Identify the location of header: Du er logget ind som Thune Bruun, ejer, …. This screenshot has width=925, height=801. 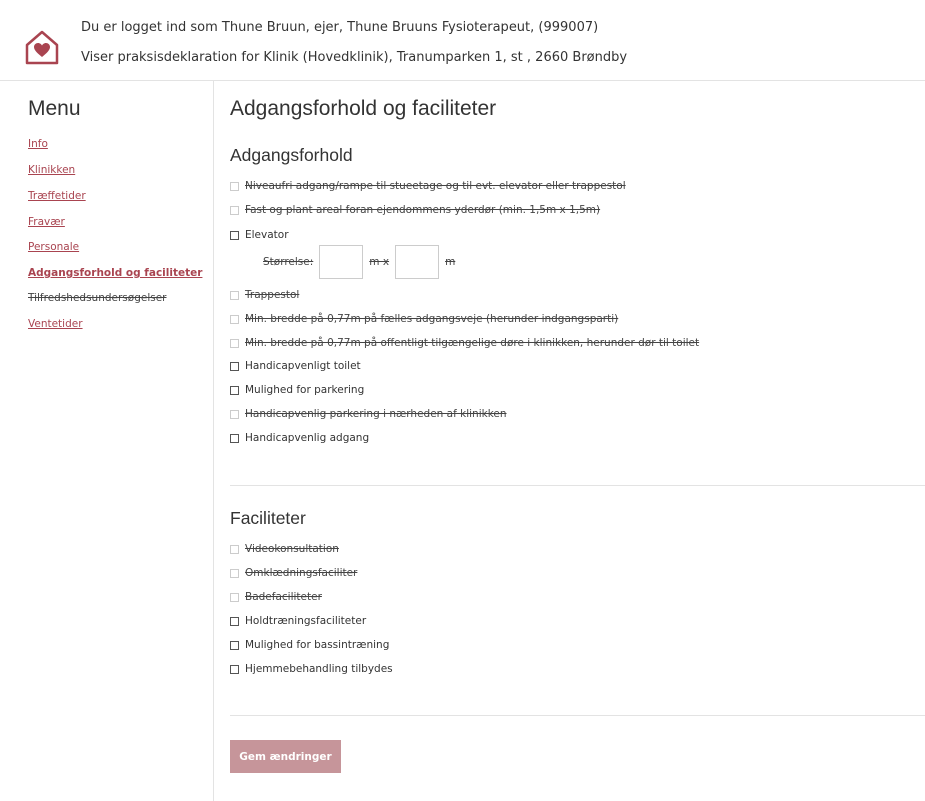
(462, 43).